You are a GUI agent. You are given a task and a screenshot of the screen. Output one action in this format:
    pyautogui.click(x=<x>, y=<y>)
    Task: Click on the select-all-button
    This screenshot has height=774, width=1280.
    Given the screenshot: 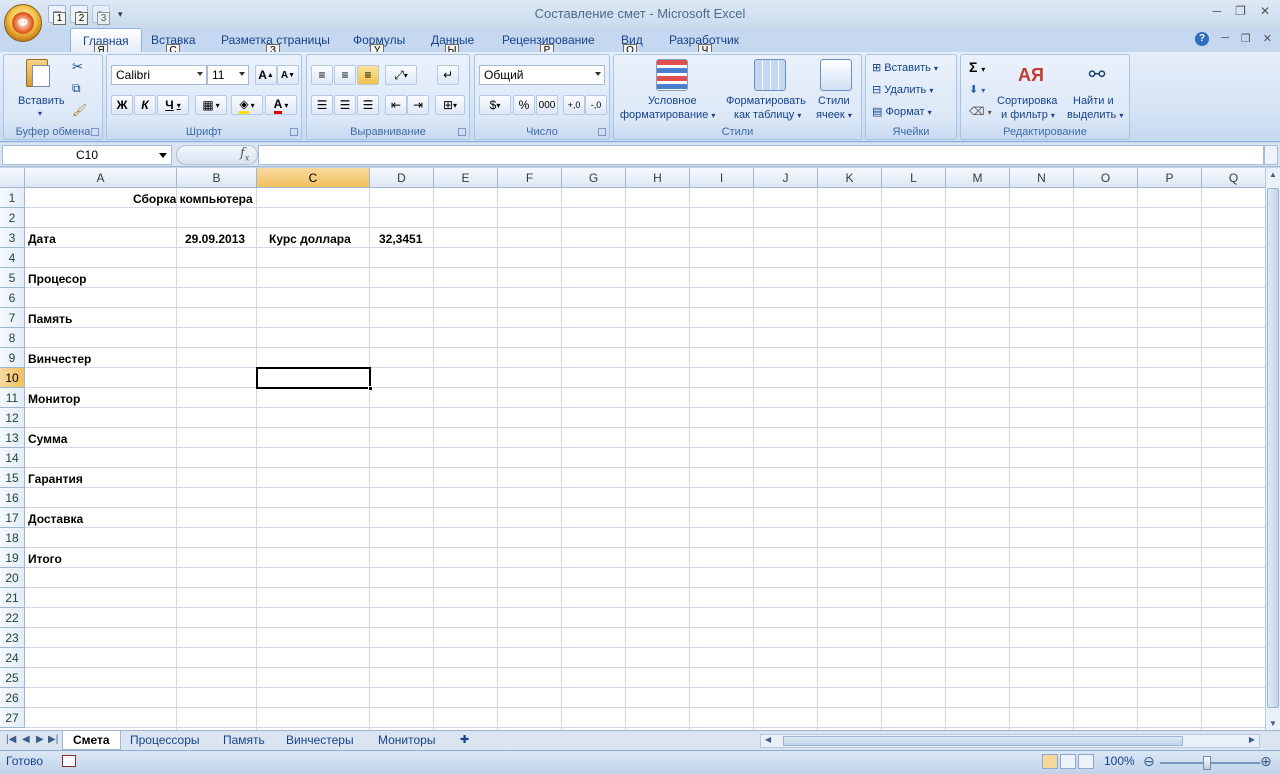 What is the action you would take?
    pyautogui.click(x=12, y=178)
    